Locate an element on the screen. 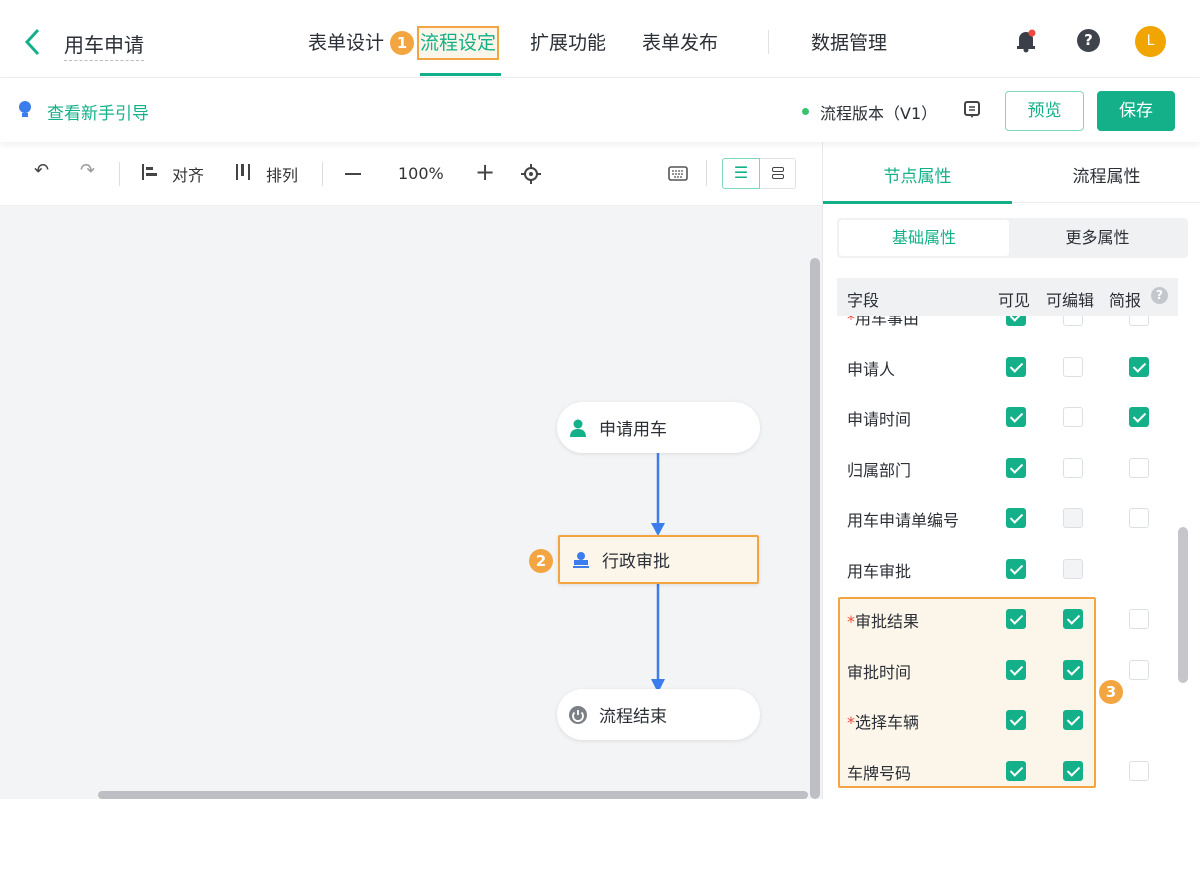 The image size is (1200, 895). segmented-control: 基础属性 更多属性 is located at coordinates (1012, 238).